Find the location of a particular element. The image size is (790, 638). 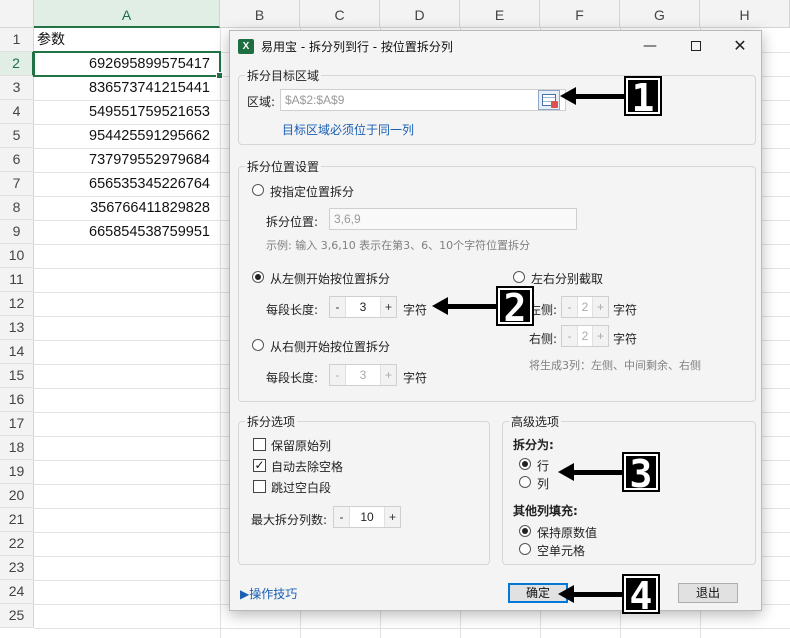

row-header: 16 is located at coordinates (17, 400).